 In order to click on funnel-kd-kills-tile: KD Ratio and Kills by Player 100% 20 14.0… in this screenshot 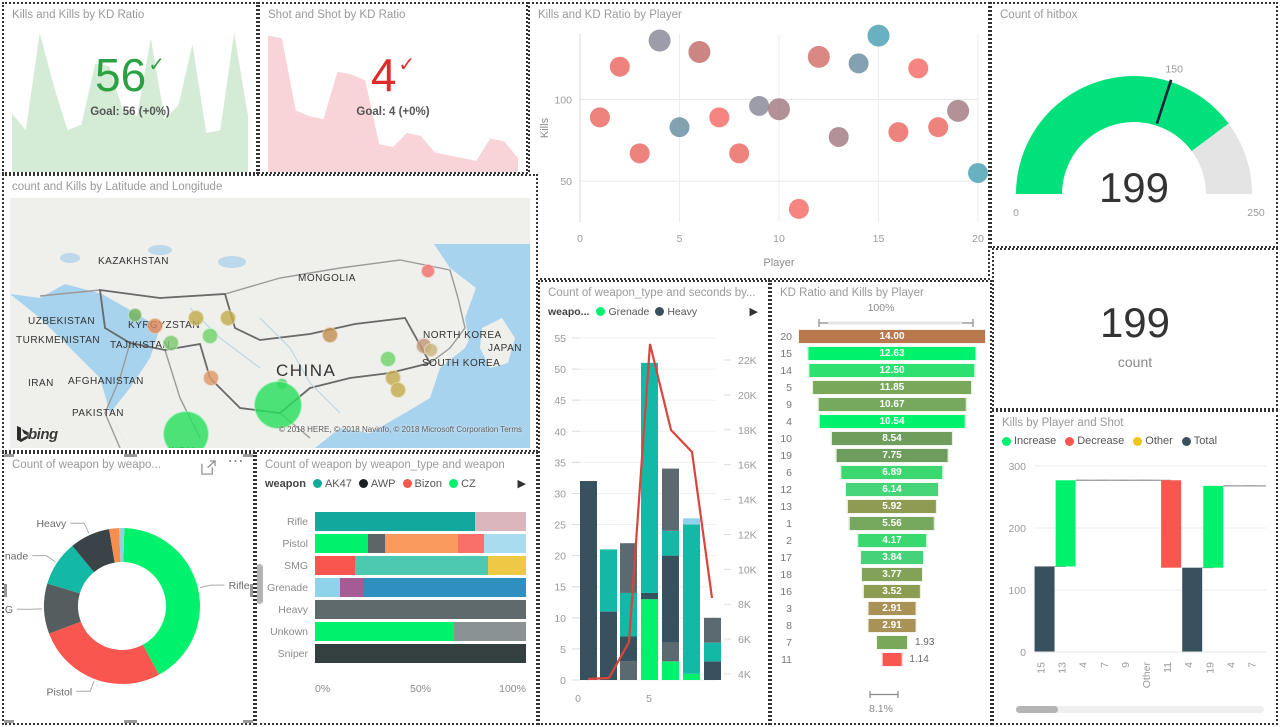, I will do `click(881, 502)`.